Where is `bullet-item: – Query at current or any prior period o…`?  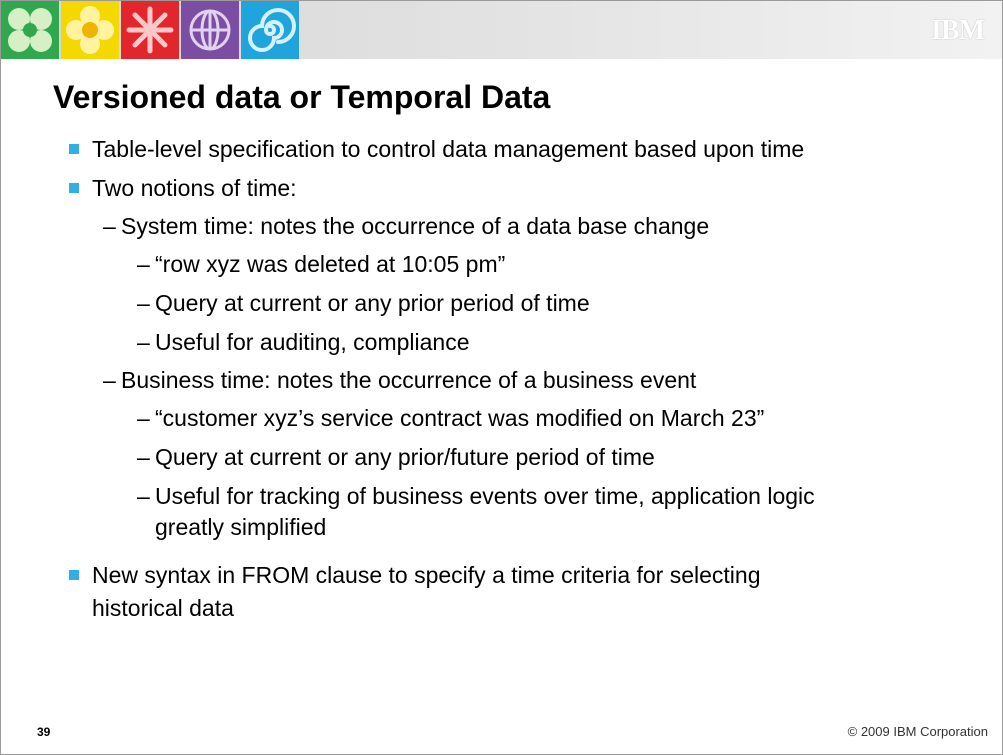 bullet-item: – Query at current or any prior period o… is located at coordinates (363, 303).